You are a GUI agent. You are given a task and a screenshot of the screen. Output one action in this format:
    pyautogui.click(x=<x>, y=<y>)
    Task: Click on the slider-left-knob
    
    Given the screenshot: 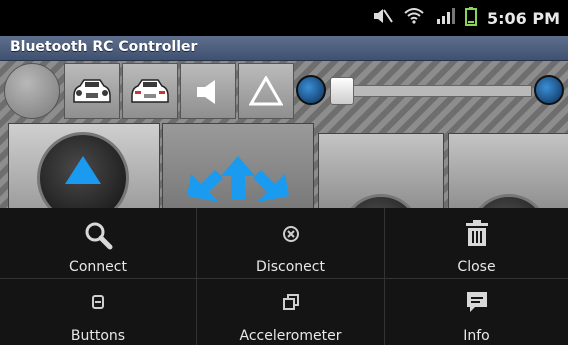 What is the action you would take?
    pyautogui.click(x=311, y=90)
    